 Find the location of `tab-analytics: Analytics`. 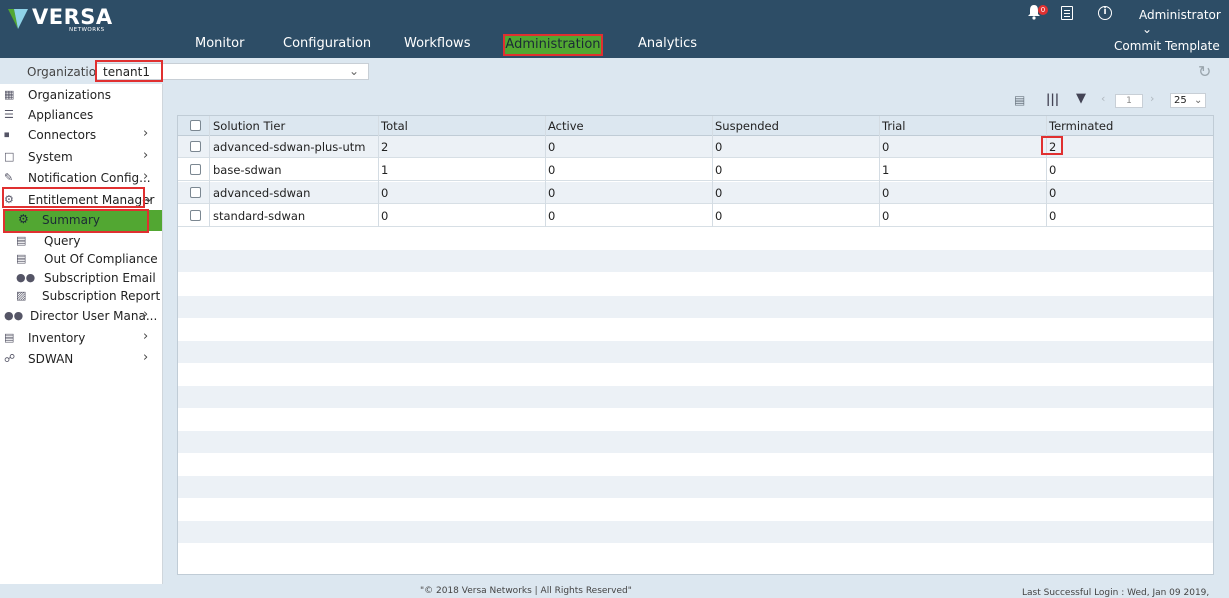

tab-analytics: Analytics is located at coordinates (667, 43).